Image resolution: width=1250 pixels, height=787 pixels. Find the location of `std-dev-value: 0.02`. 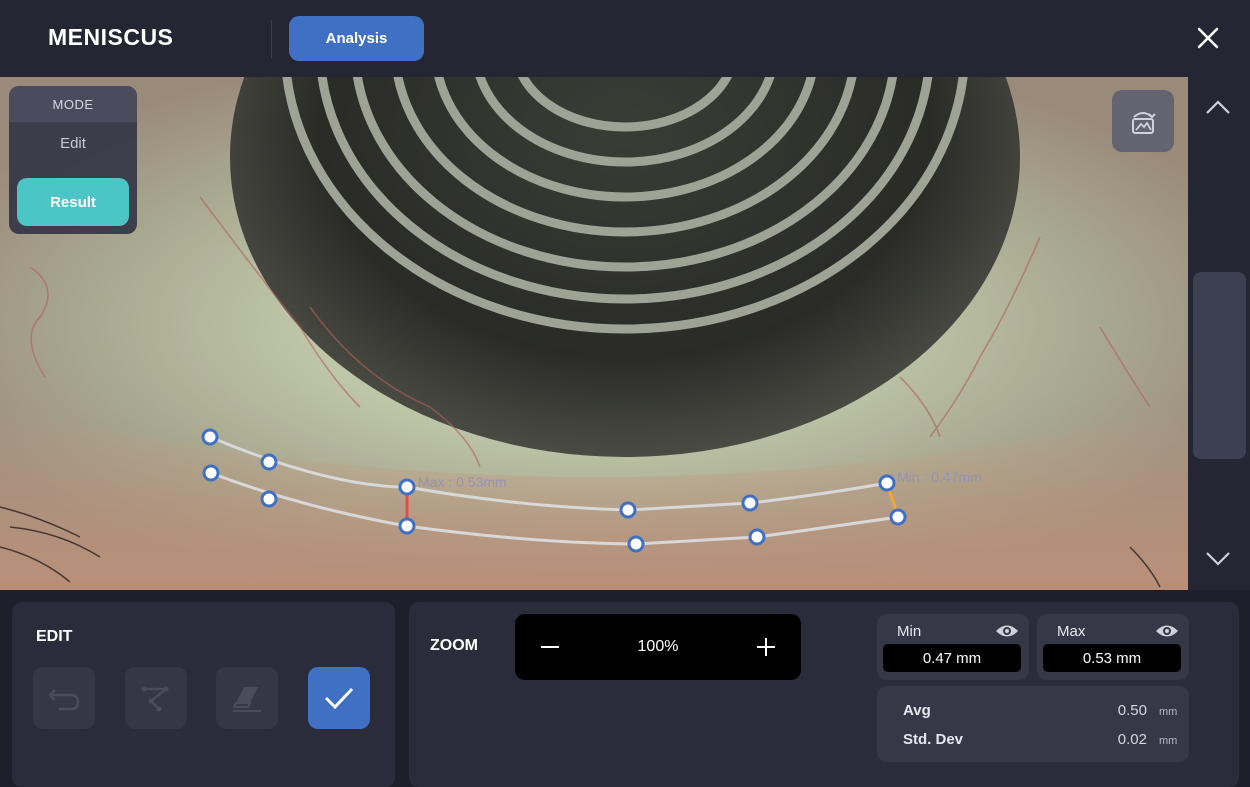

std-dev-value: 0.02 is located at coordinates (1132, 739).